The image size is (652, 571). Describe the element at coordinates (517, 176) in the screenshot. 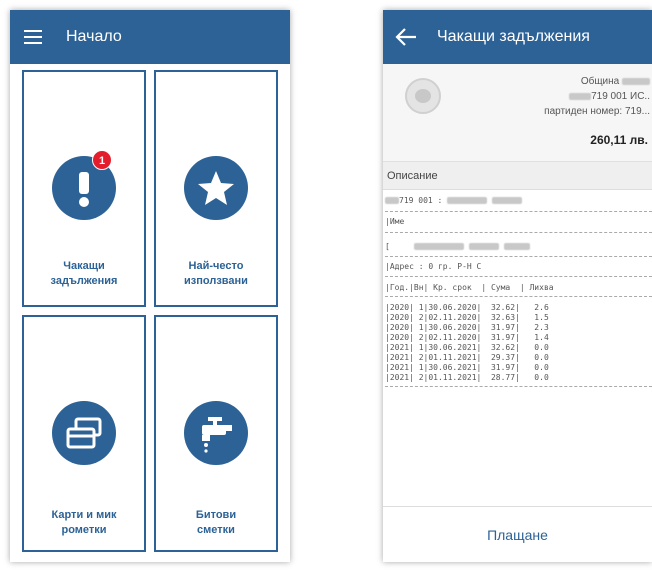

I see `description-header: Описание` at that location.